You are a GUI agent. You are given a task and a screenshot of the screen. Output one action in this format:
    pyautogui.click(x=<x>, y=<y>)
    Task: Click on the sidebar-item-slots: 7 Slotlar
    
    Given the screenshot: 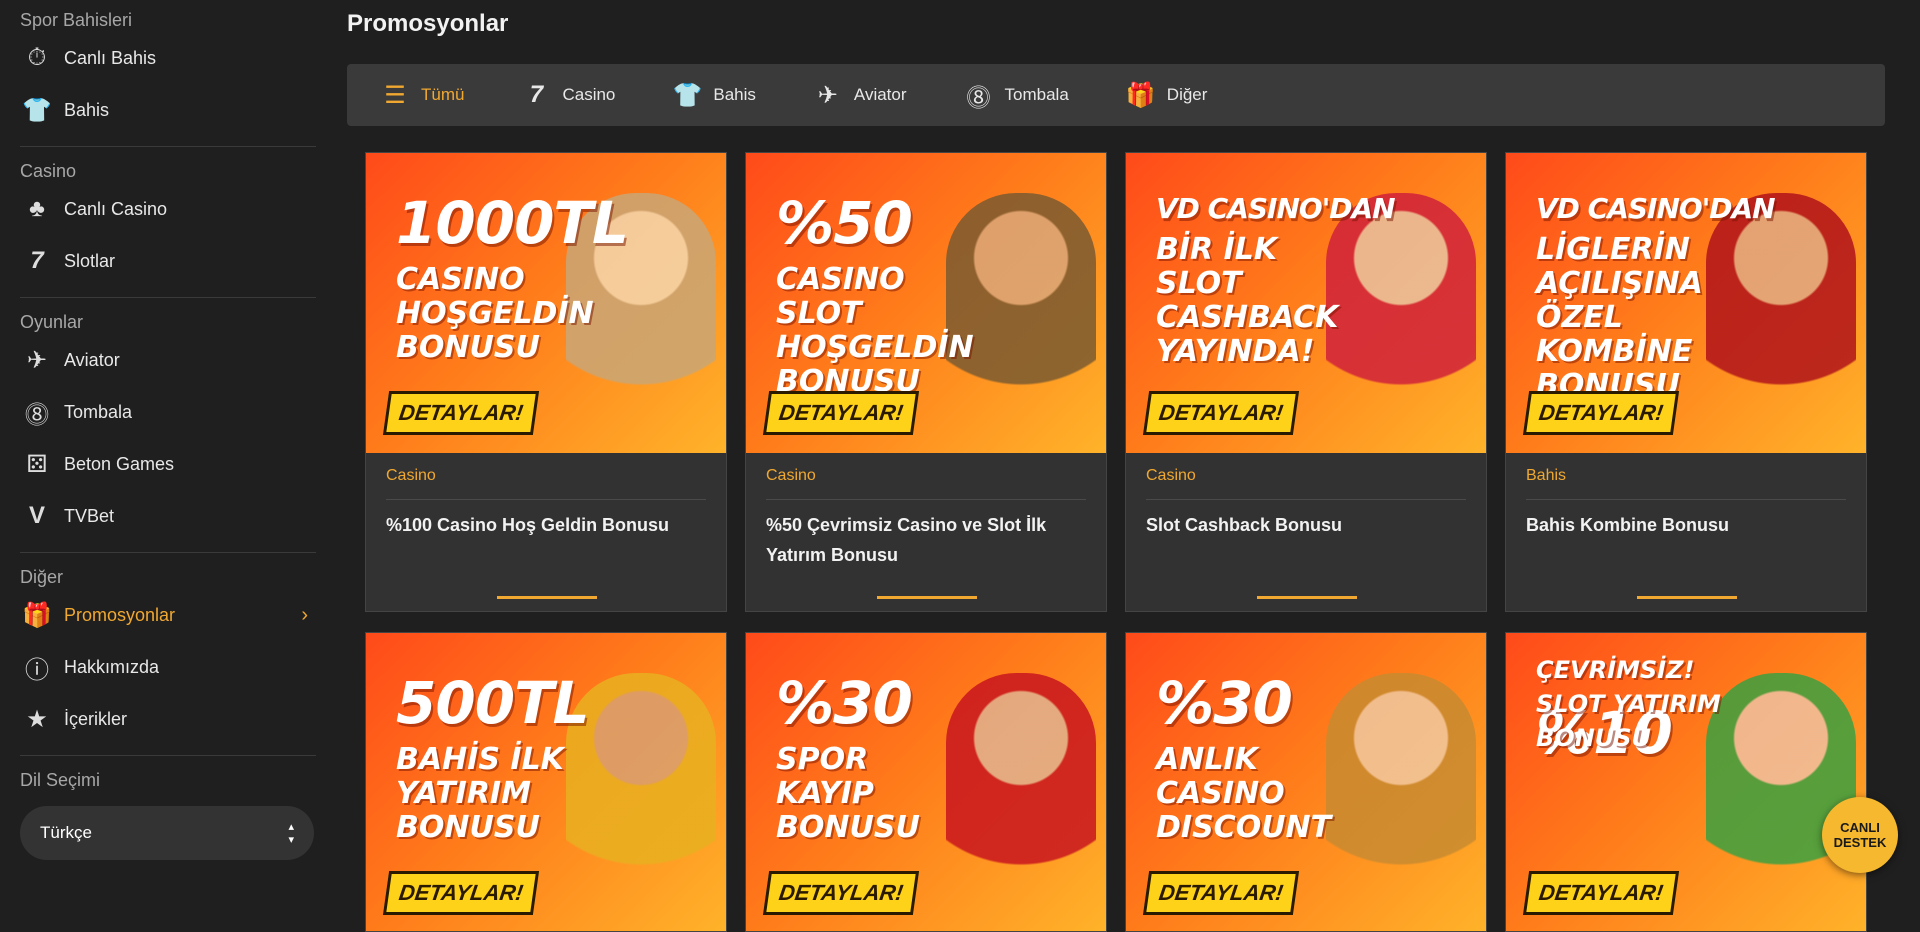 What is the action you would take?
    pyautogui.click(x=168, y=261)
    